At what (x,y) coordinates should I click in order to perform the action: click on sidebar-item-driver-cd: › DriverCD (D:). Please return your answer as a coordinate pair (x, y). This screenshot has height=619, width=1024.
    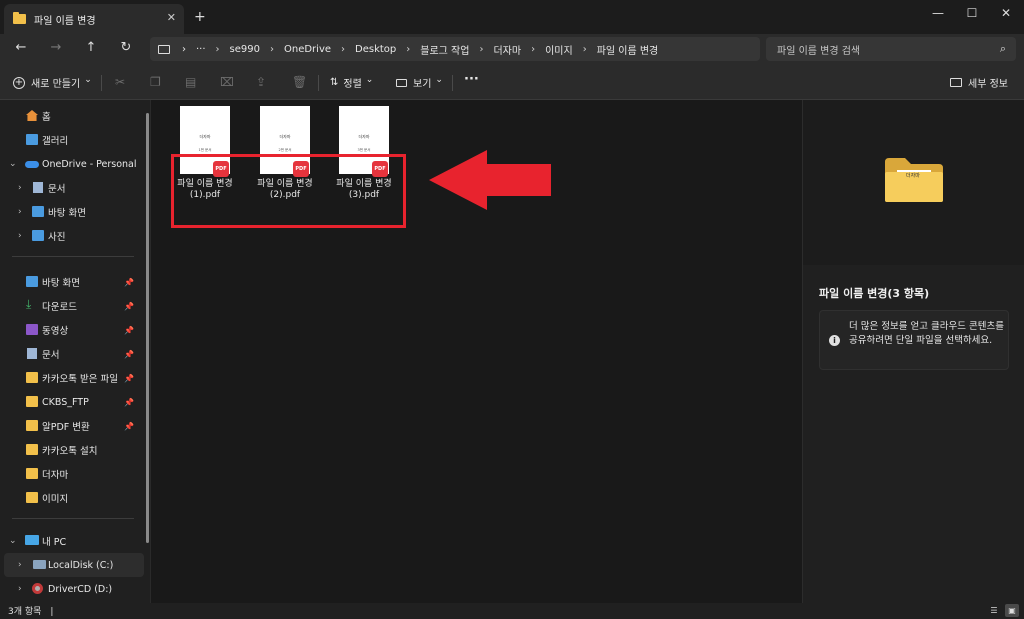
    Looking at the image, I should click on (72, 589).